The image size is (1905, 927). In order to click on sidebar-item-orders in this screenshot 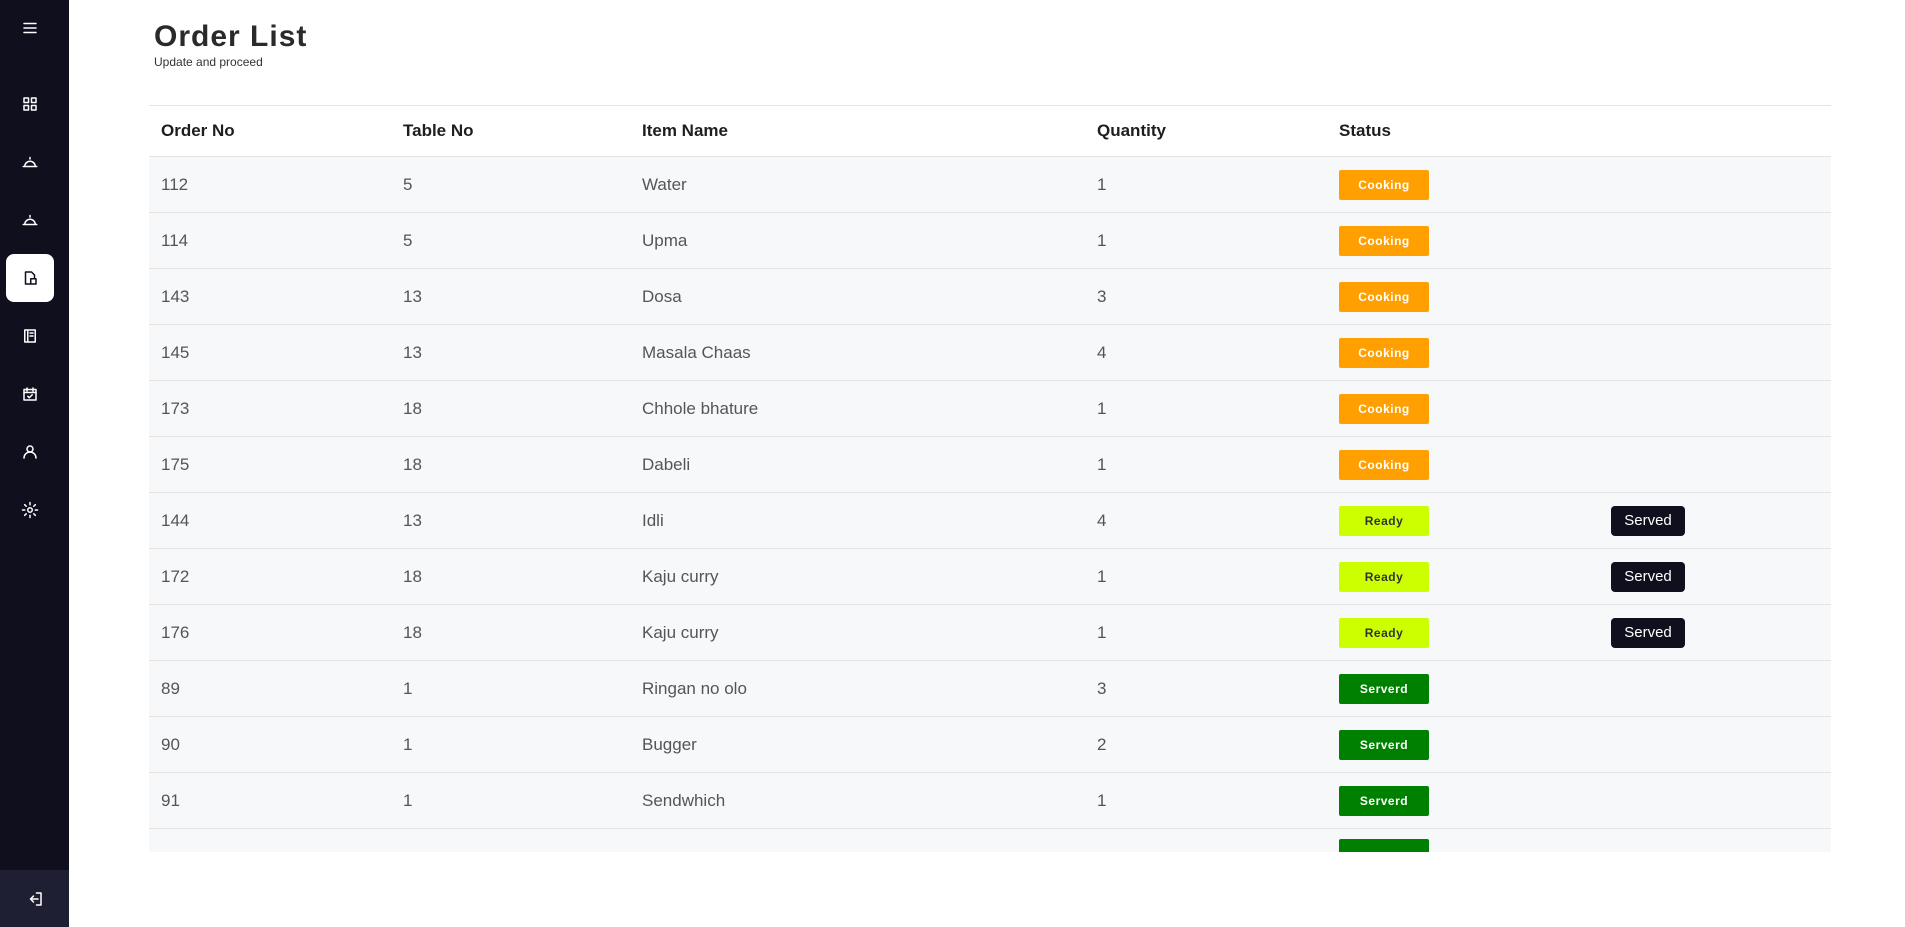, I will do `click(30, 278)`.